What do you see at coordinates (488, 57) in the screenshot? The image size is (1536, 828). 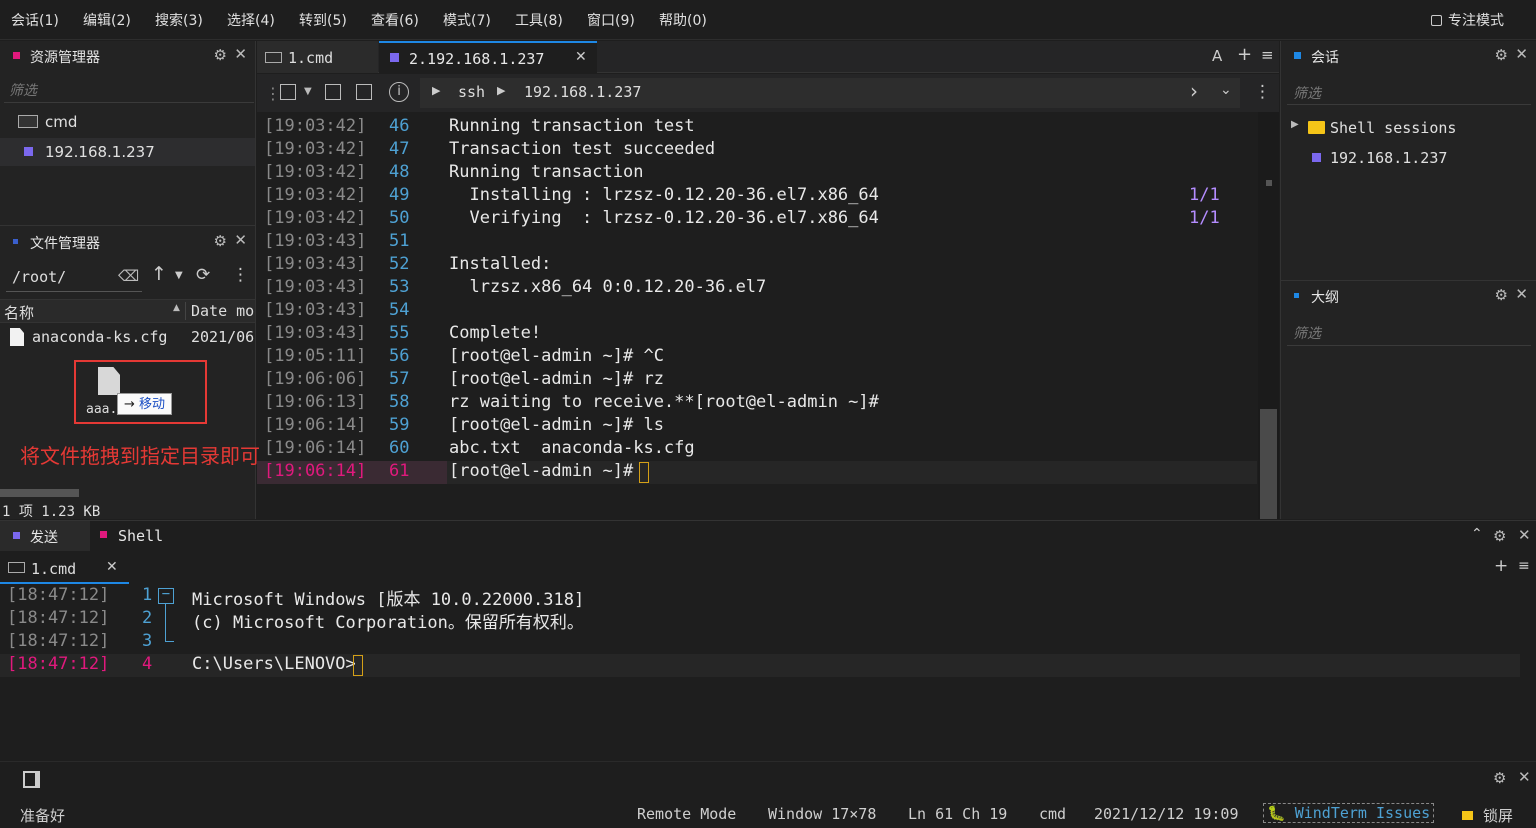 I see `tab-2-ssh: 2.192.168.1.237 ✕` at bounding box center [488, 57].